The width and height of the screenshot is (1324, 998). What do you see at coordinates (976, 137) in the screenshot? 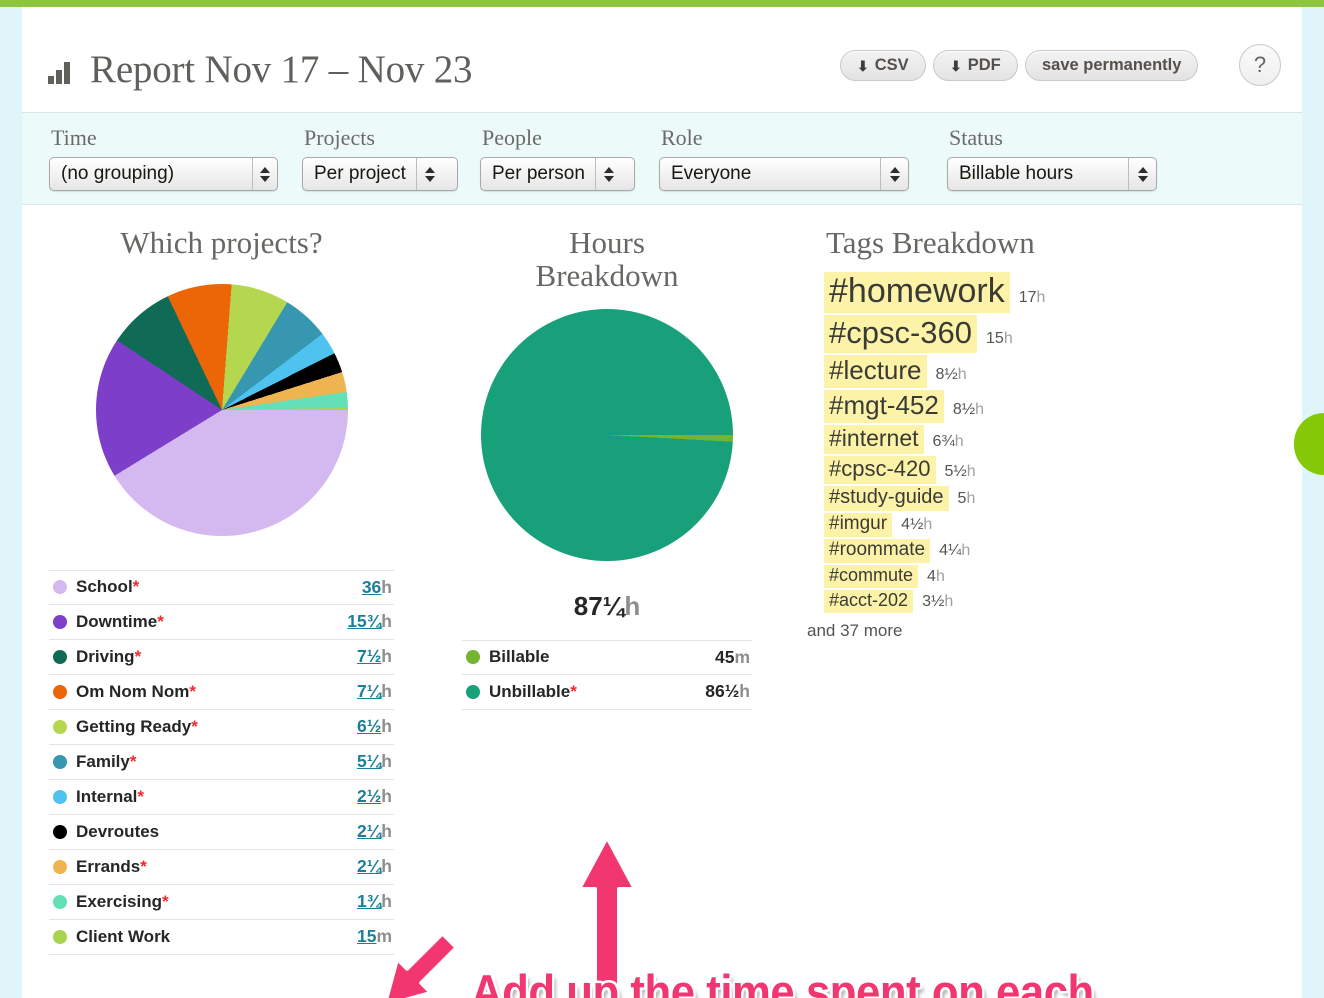
I see `filter-status-label: Status` at bounding box center [976, 137].